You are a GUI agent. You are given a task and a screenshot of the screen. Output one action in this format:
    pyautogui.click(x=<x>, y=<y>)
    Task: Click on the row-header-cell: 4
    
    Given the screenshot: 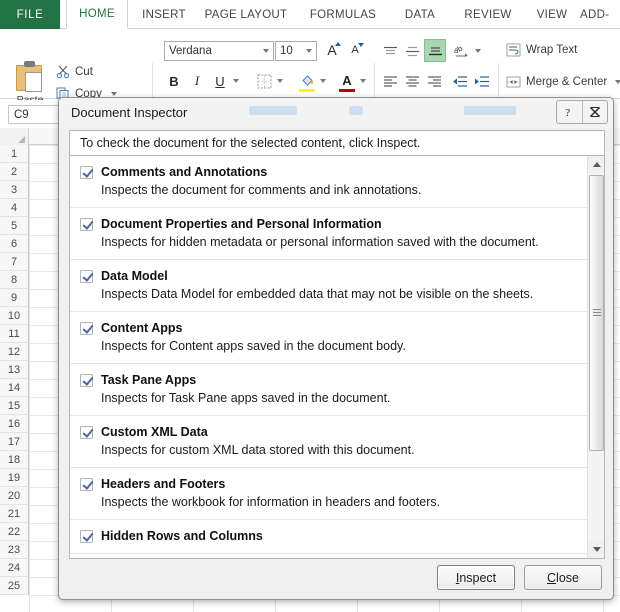 What is the action you would take?
    pyautogui.click(x=14, y=208)
    